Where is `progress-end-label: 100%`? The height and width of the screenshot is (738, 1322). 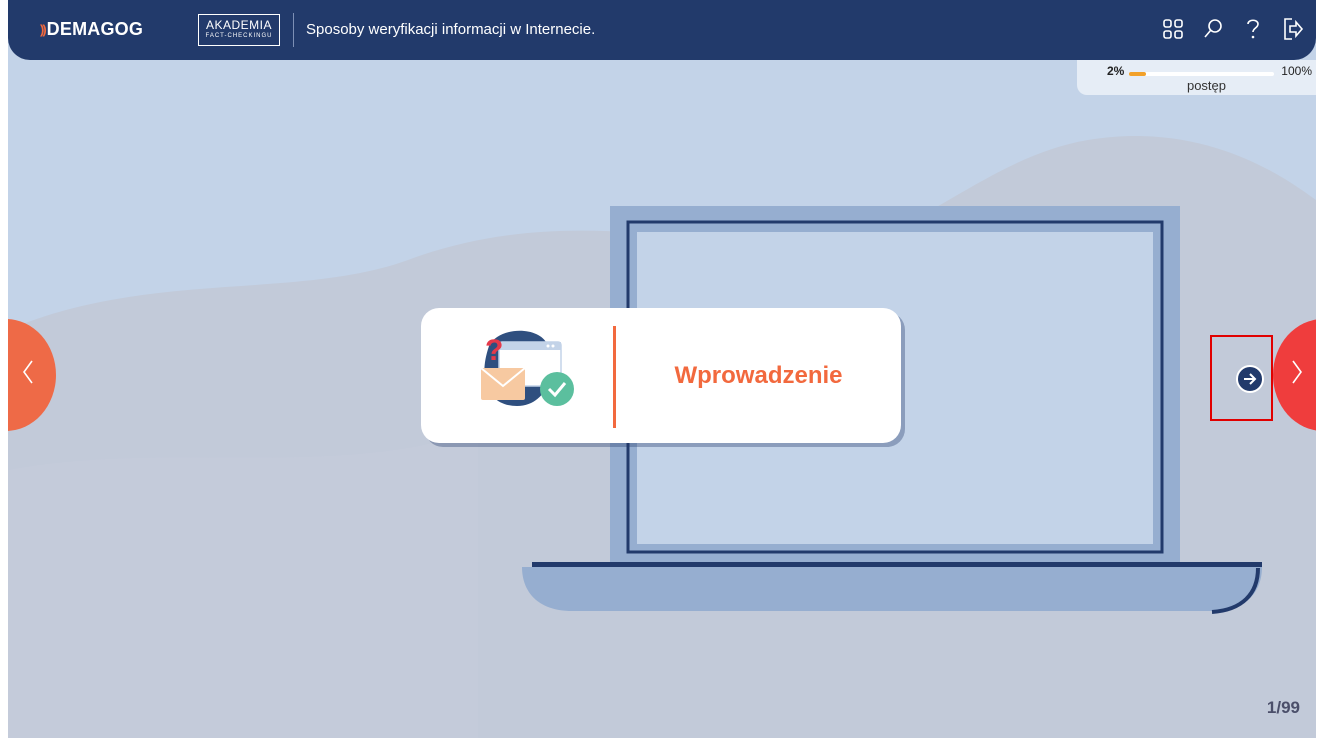
progress-end-label: 100% is located at coordinates (1296, 71).